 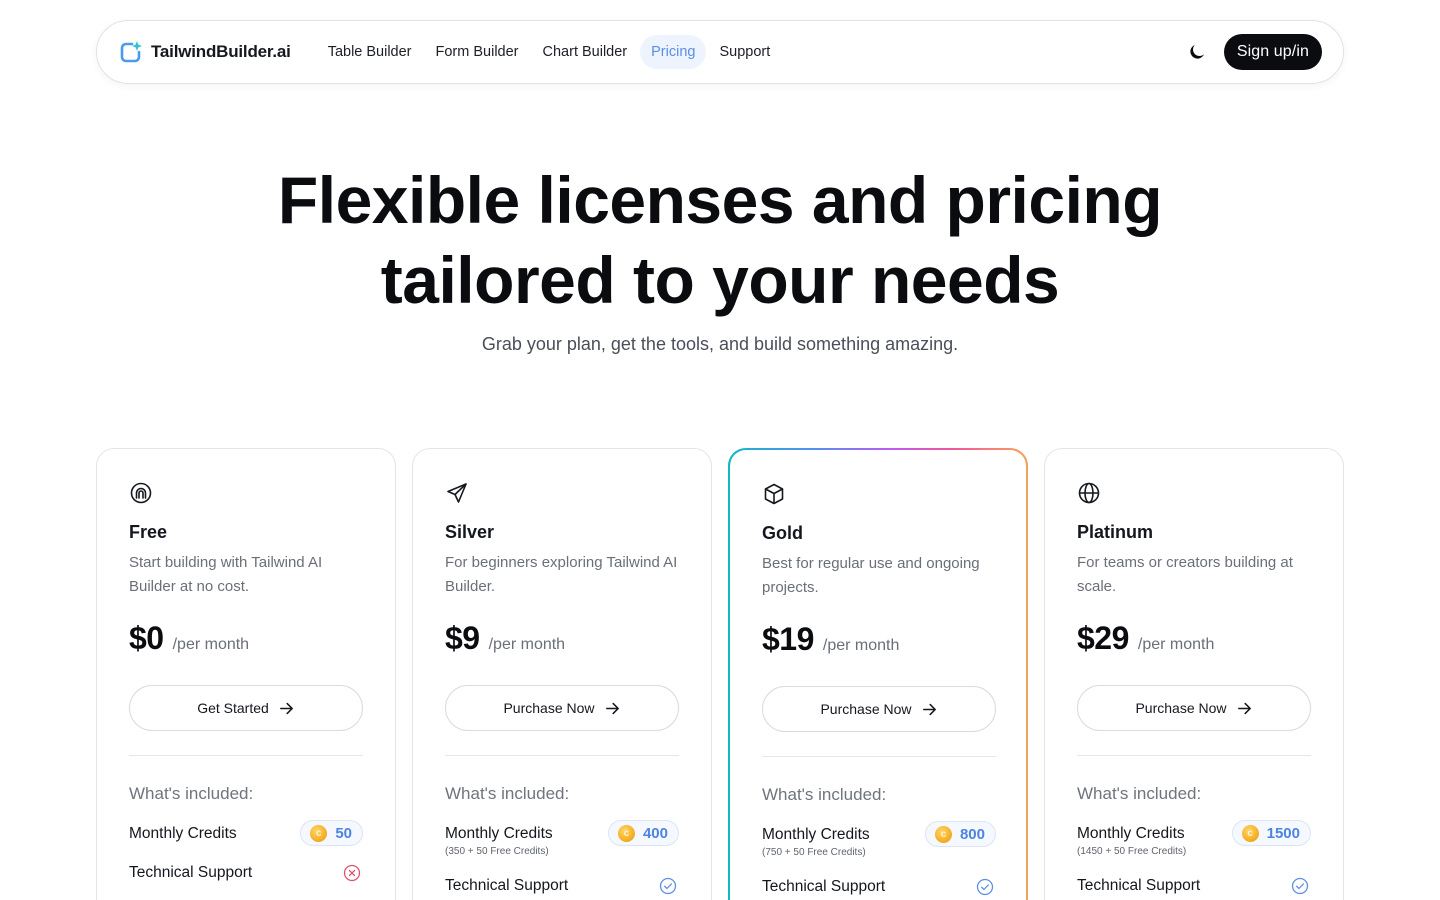 I want to click on plan-price: $0, so click(x=146, y=638).